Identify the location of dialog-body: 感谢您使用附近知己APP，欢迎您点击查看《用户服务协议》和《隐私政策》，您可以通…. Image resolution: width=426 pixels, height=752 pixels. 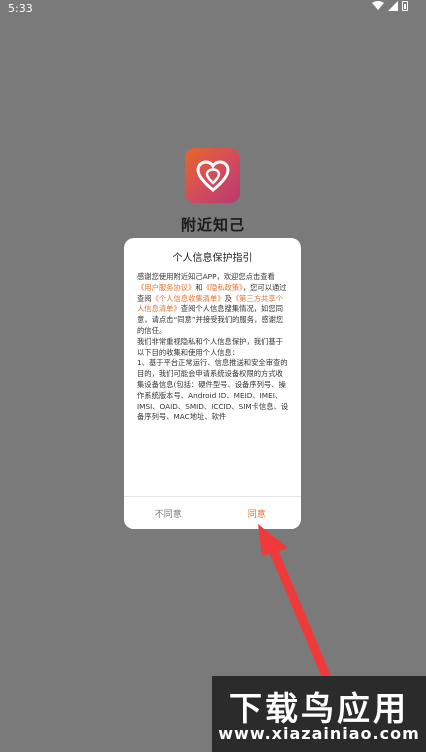
(213, 395).